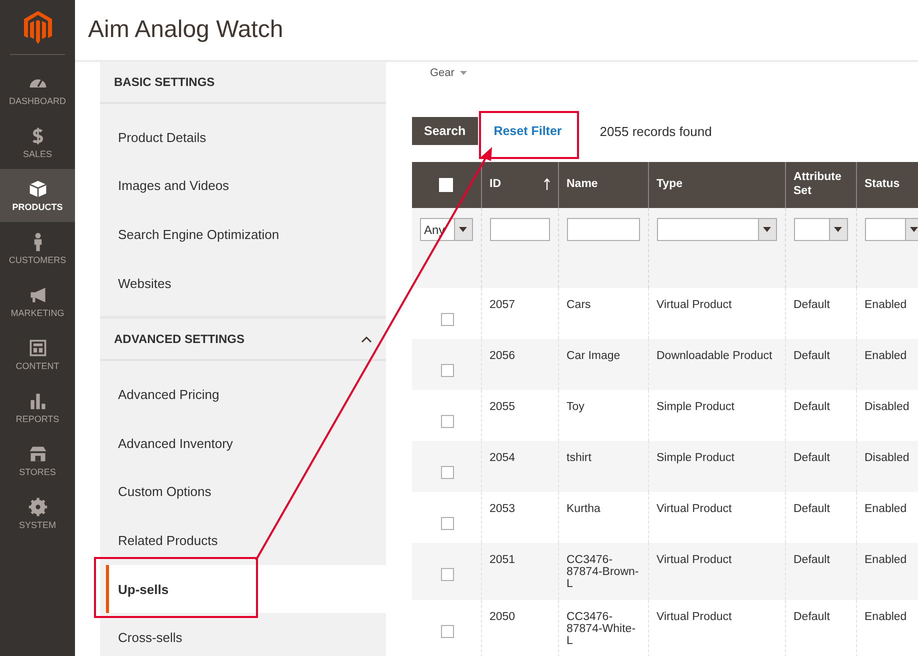 This screenshot has height=656, width=918. I want to click on store-switcher: Gear, so click(674, 73).